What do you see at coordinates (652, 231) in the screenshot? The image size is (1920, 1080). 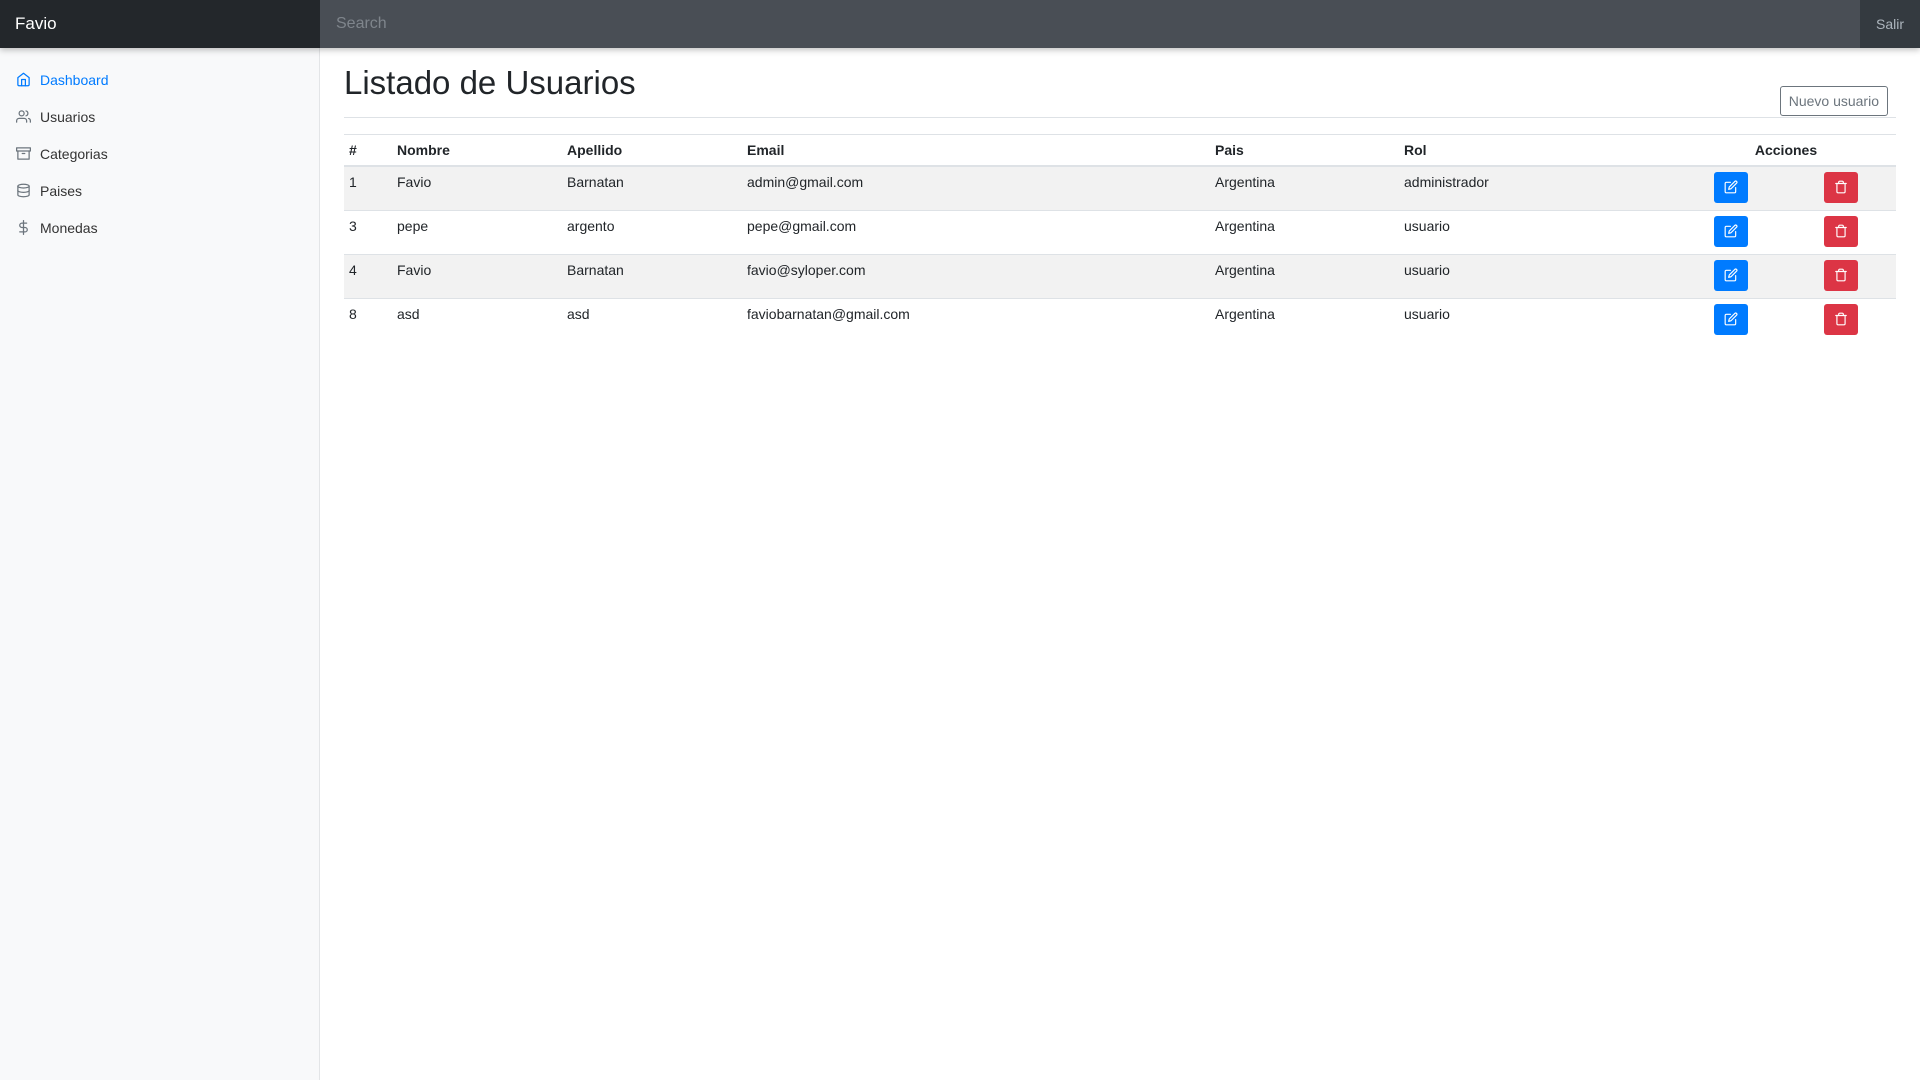 I see `cell-apellido: argento` at bounding box center [652, 231].